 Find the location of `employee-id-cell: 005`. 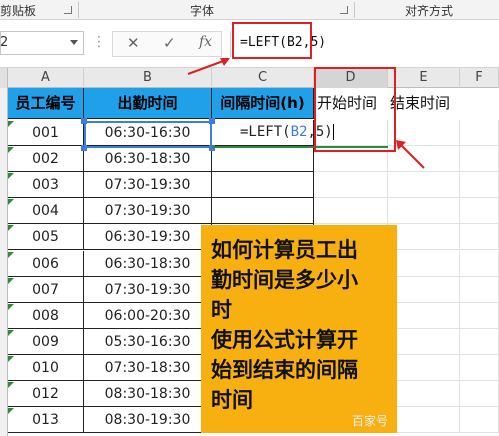

employee-id-cell: 005 is located at coordinates (46, 237).